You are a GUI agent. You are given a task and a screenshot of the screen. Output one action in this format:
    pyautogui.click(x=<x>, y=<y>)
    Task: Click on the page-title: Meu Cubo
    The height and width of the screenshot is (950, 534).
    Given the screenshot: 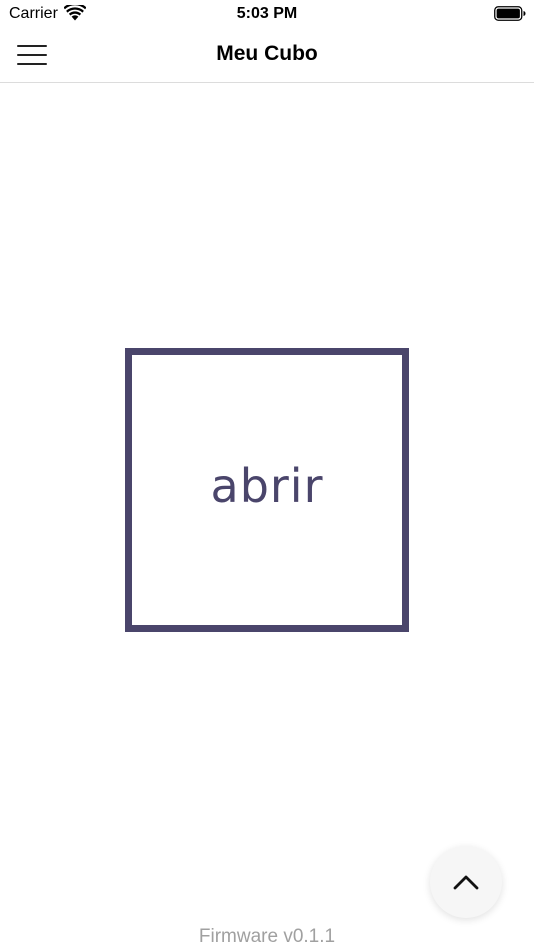 What is the action you would take?
    pyautogui.click(x=267, y=53)
    